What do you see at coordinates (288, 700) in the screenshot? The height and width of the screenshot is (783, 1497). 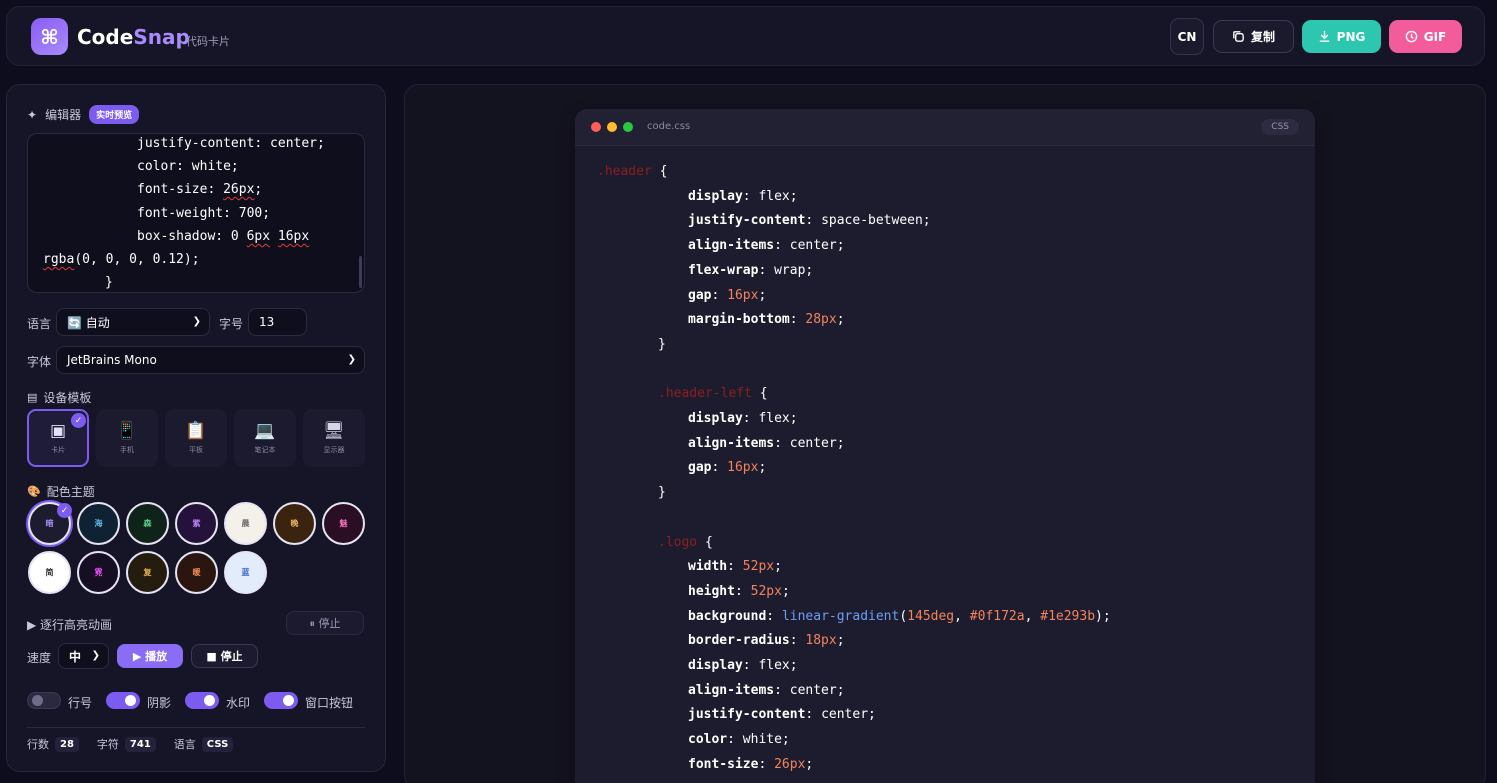 I see `toggle-knob` at bounding box center [288, 700].